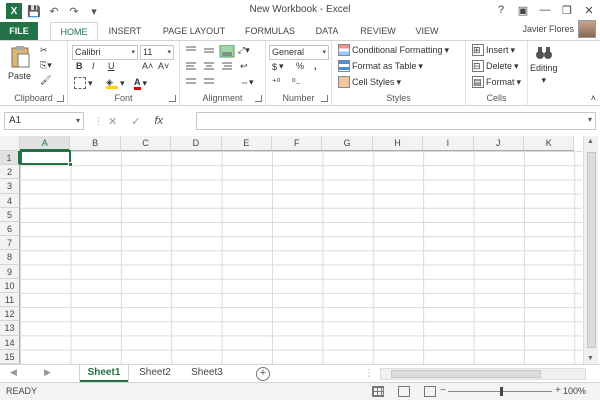  What do you see at coordinates (83, 83) in the screenshot?
I see `borders-icon: ▾` at bounding box center [83, 83].